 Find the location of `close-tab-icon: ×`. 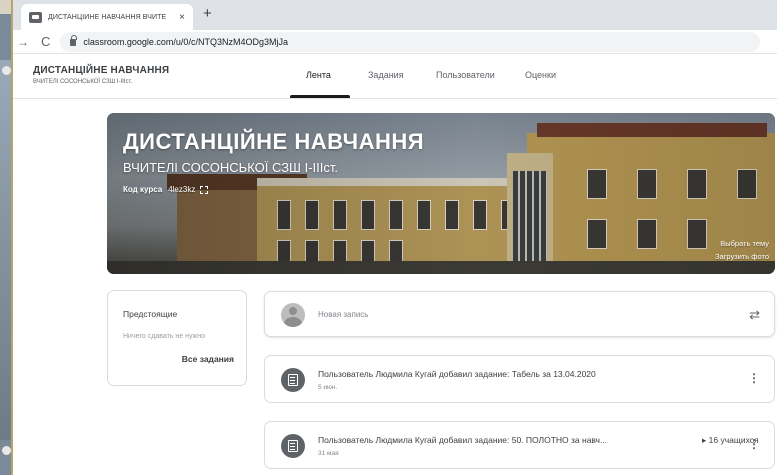

close-tab-icon: × is located at coordinates (182, 17).